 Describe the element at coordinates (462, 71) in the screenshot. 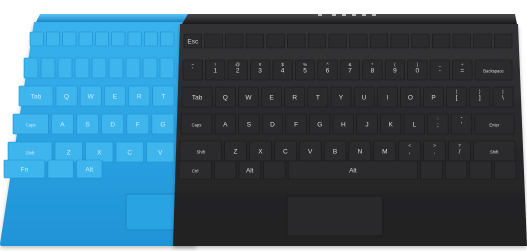

I see `key-label: =` at that location.